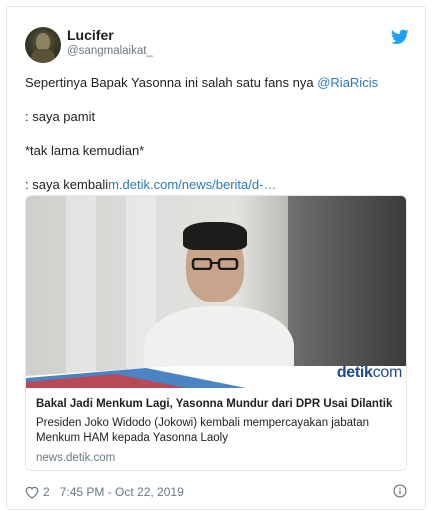  Describe the element at coordinates (387, 372) in the screenshot. I see `brand-suffix: com` at that location.